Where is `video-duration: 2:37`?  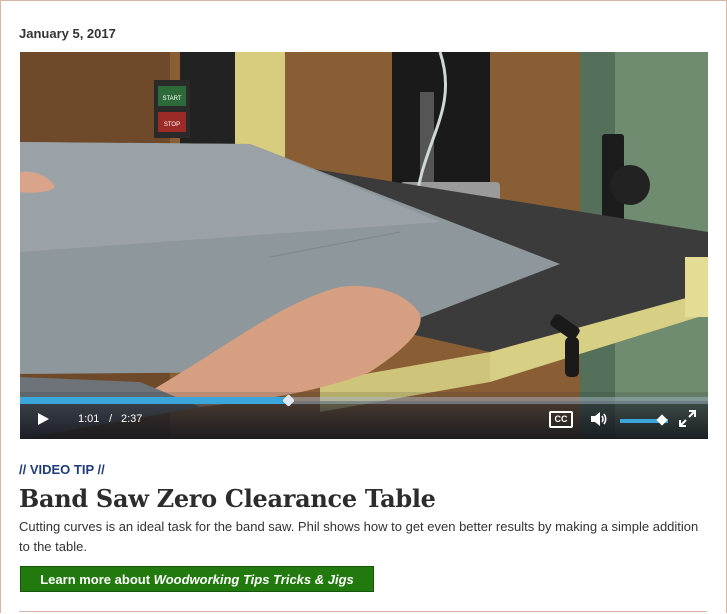 video-duration: 2:37 is located at coordinates (132, 419).